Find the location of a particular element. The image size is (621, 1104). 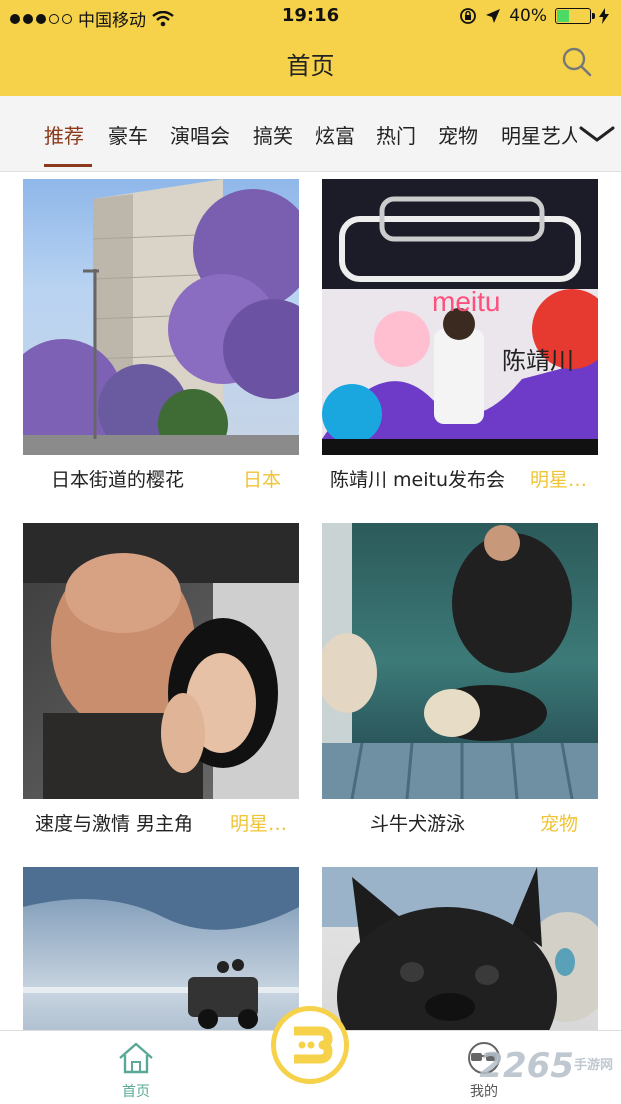

active-tab-underline is located at coordinates (68, 165).